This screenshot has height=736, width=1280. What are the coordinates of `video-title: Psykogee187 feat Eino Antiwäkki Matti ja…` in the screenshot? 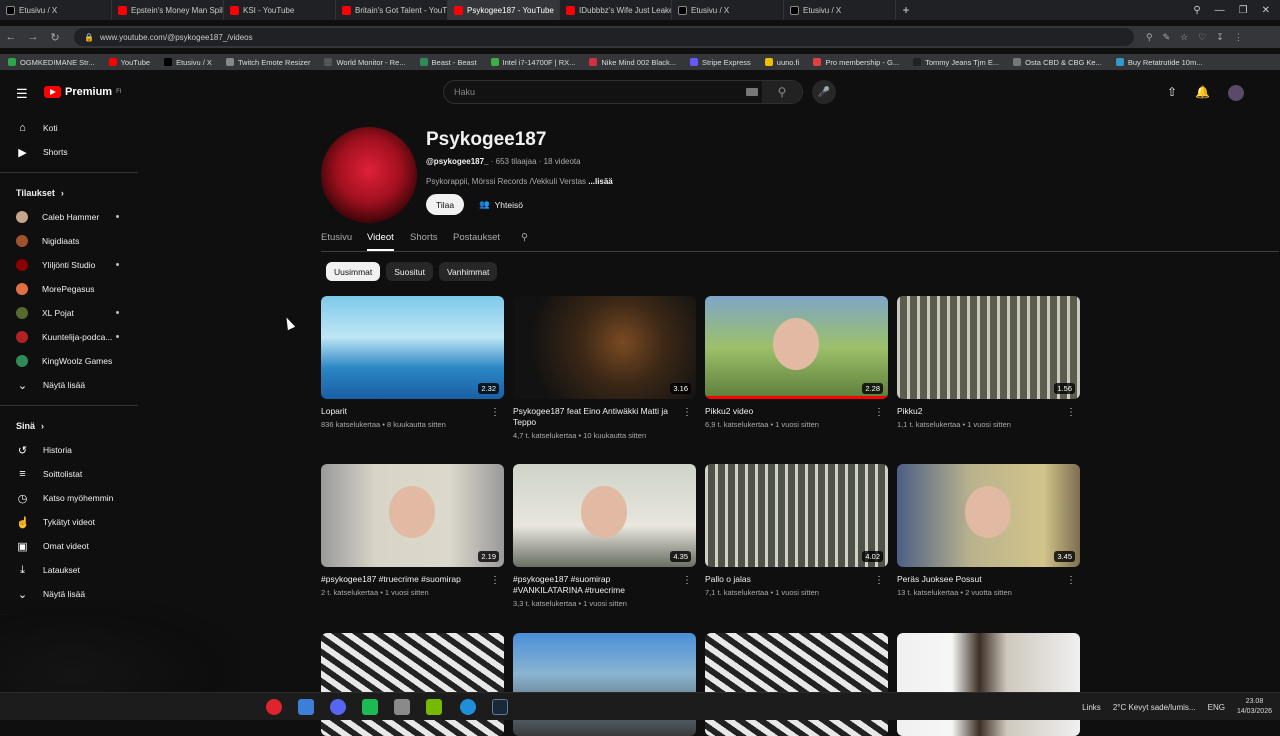 It's located at (597, 417).